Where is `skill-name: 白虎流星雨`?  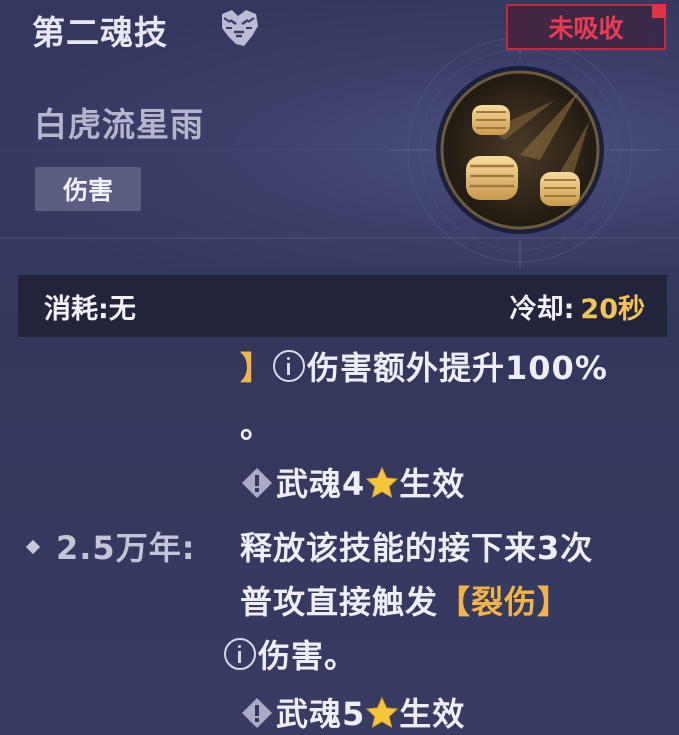 skill-name: 白虎流星雨 is located at coordinates (119, 124).